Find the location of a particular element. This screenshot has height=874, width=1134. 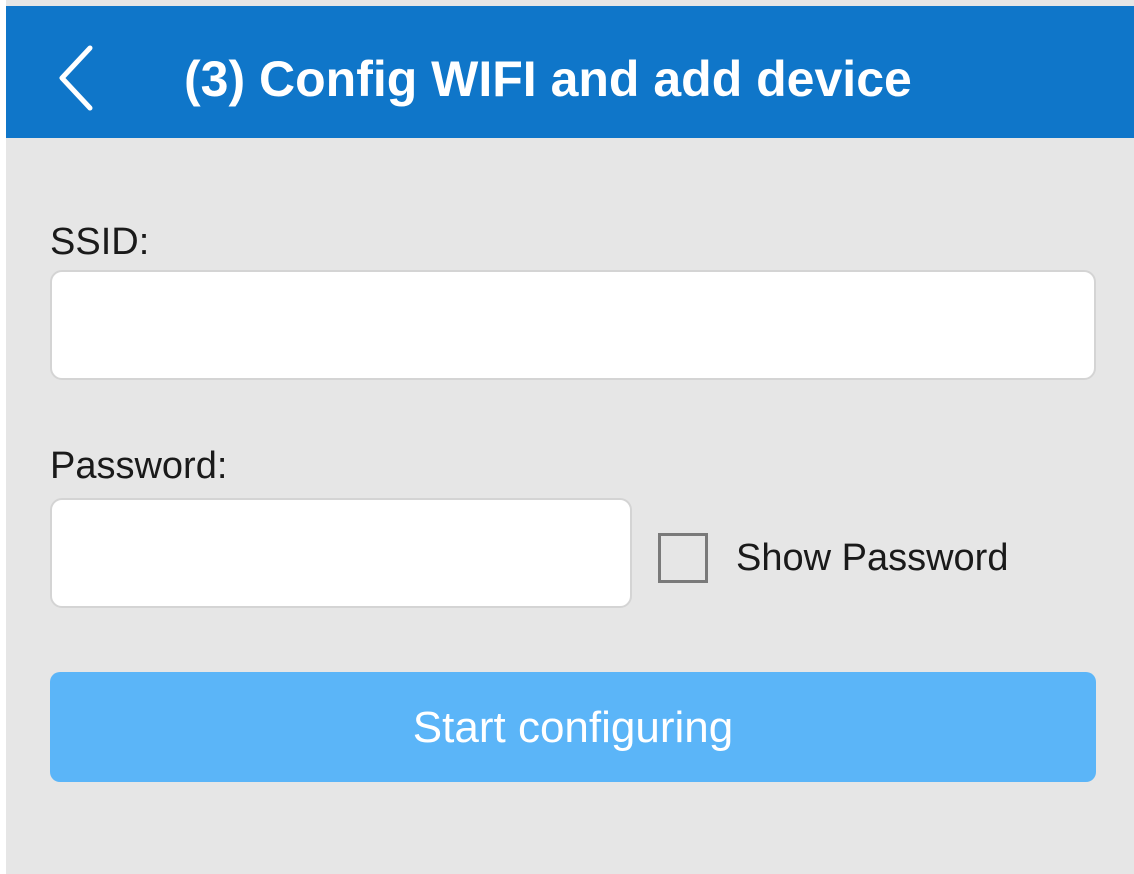

password-label: Password: is located at coordinates (139, 466).